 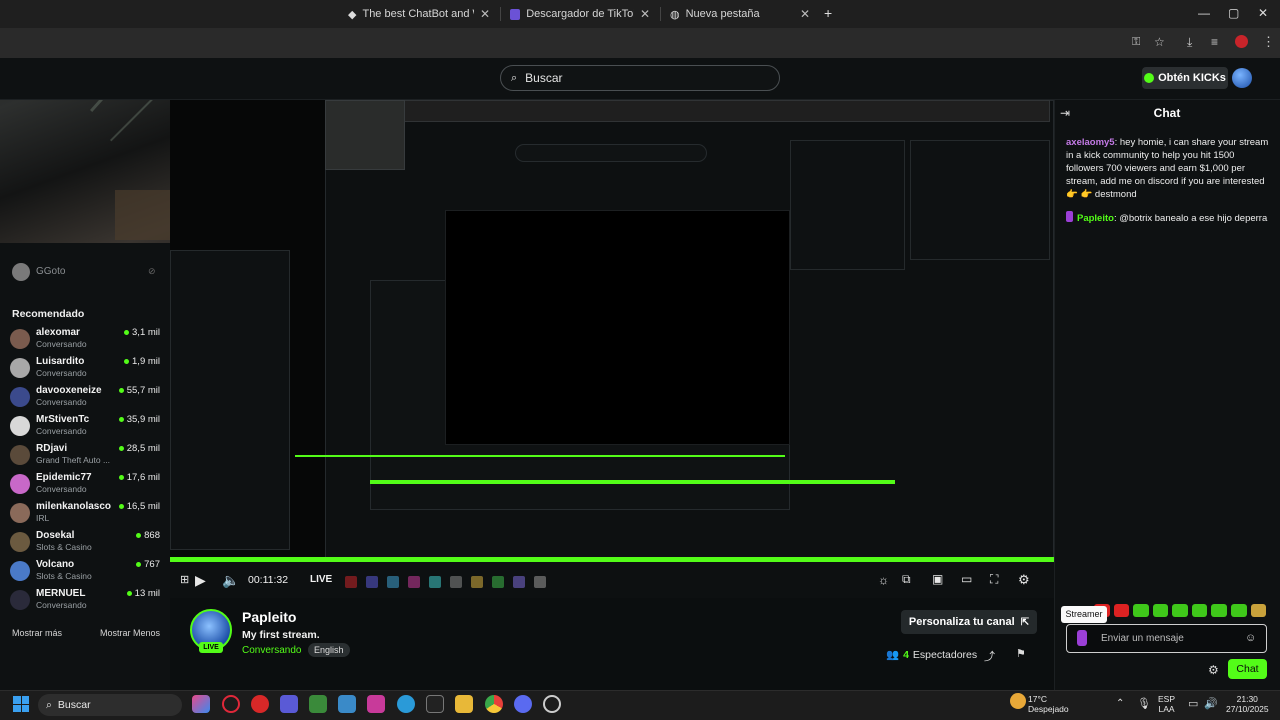 What do you see at coordinates (86, 426) in the screenshot?
I see `sidebar-channel-item: MrStivenTc Conversando 35,9 mil` at bounding box center [86, 426].